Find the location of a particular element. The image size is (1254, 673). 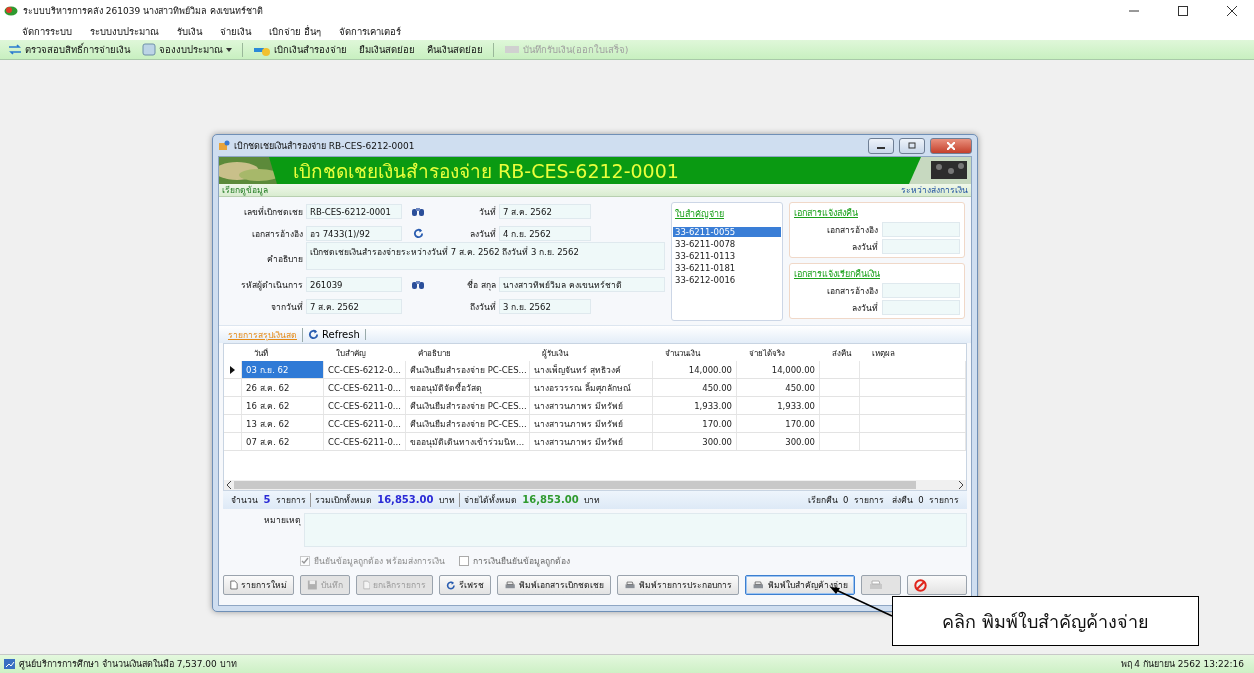

action-button: พิมพ์เอกสารเบิกชดเชย is located at coordinates (554, 585).